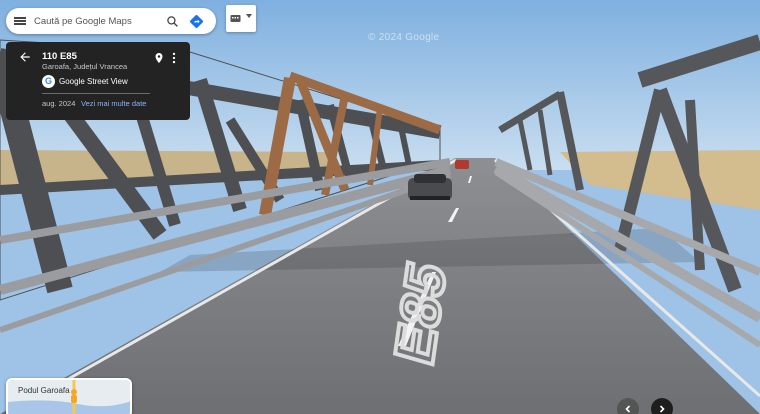 The height and width of the screenshot is (414, 760). Describe the element at coordinates (462, 164) in the screenshot. I see `car-red` at that location.